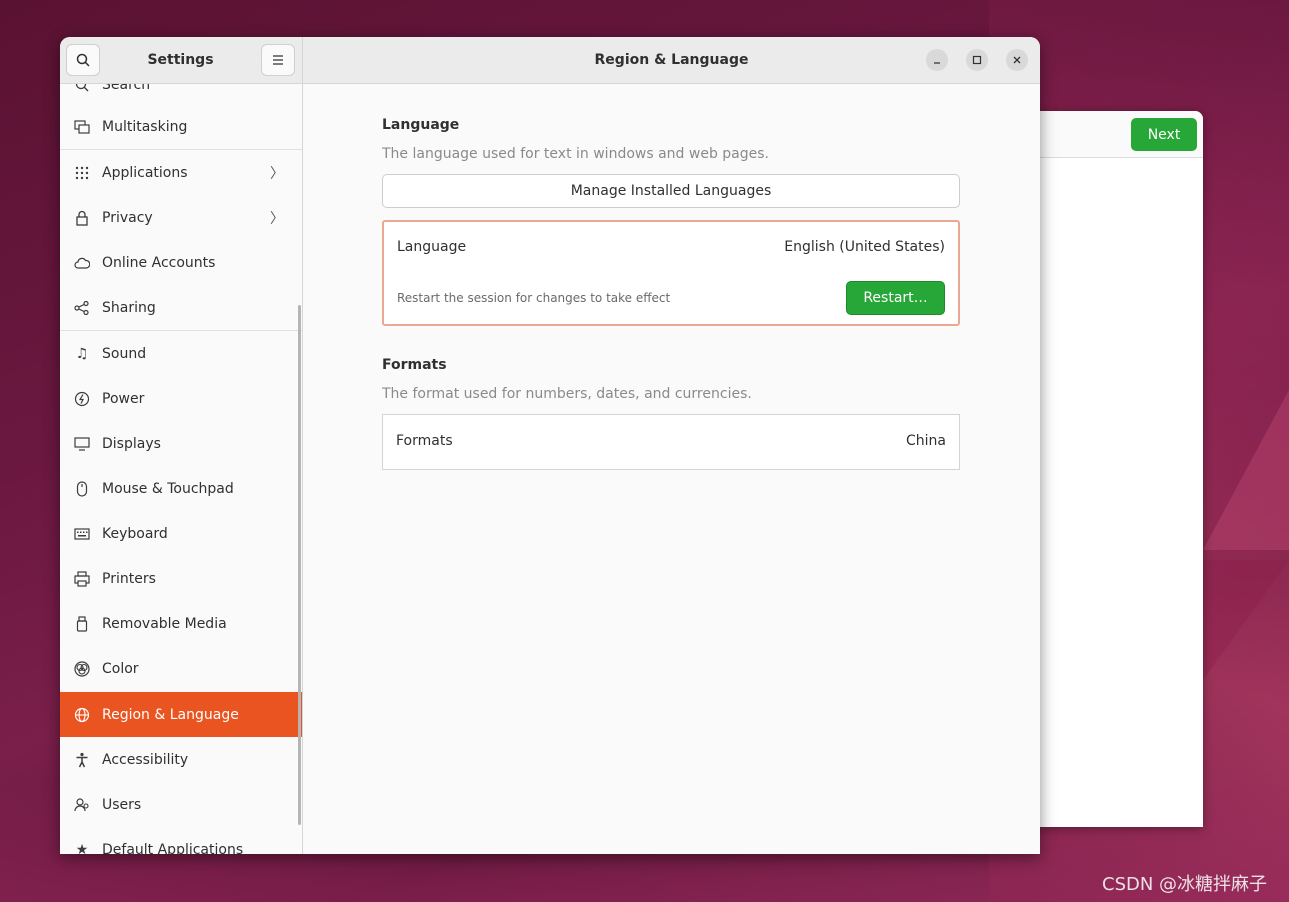  I want to click on next-button: Next, so click(1164, 134).